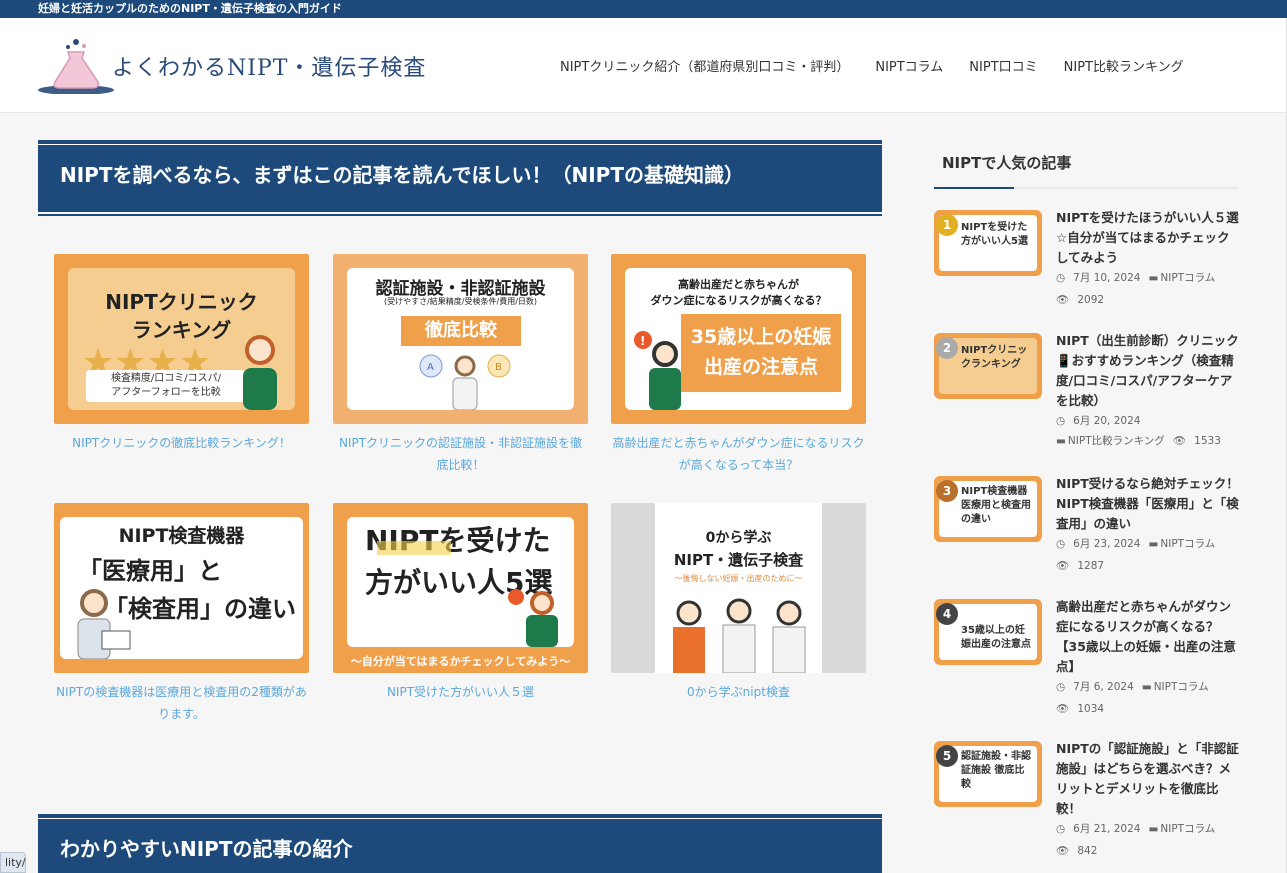 This screenshot has height=873, width=1287. I want to click on article-thumbnail: NIPT検査機器 「医療用」と 「検査用」の違い, so click(181, 588).